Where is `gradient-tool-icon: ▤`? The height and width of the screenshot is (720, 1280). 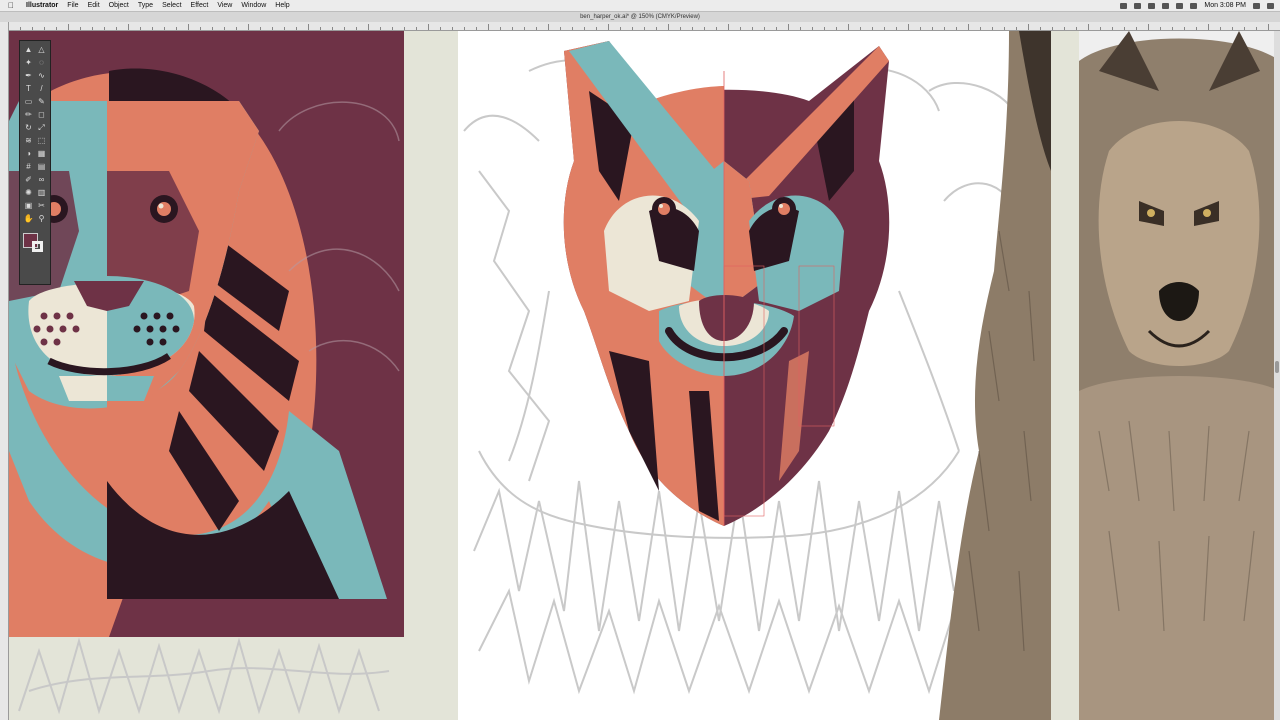
gradient-tool-icon: ▤ is located at coordinates (41, 167).